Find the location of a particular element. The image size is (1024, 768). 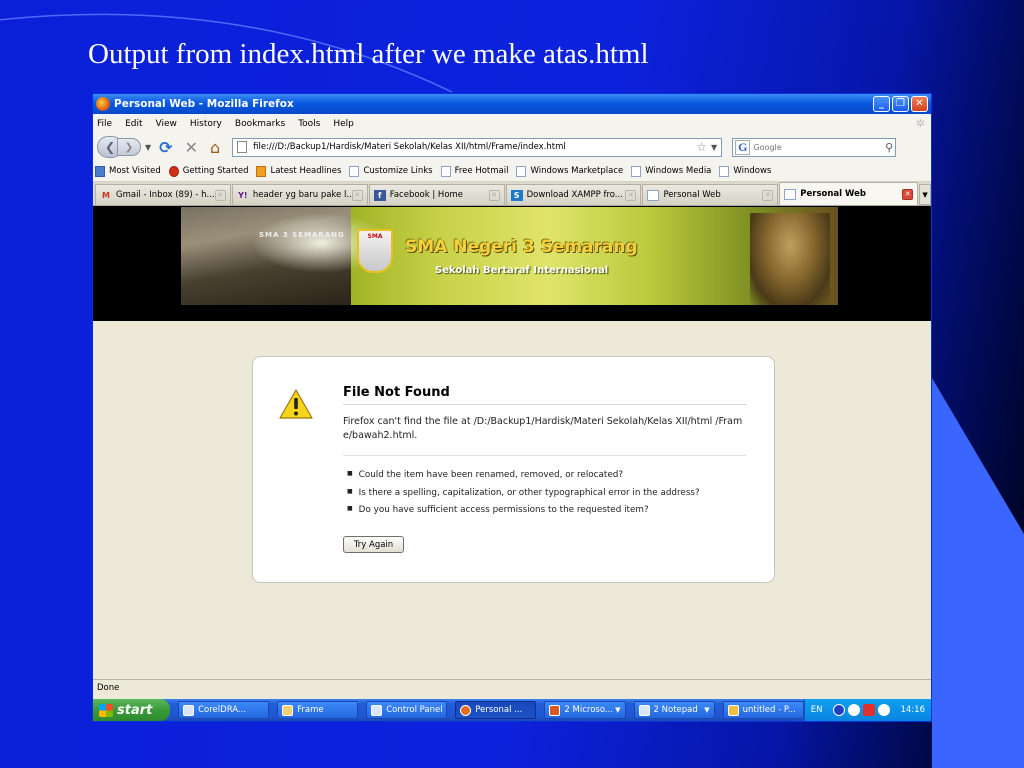

bookmark-customize-links: Customize Links is located at coordinates (391, 171).